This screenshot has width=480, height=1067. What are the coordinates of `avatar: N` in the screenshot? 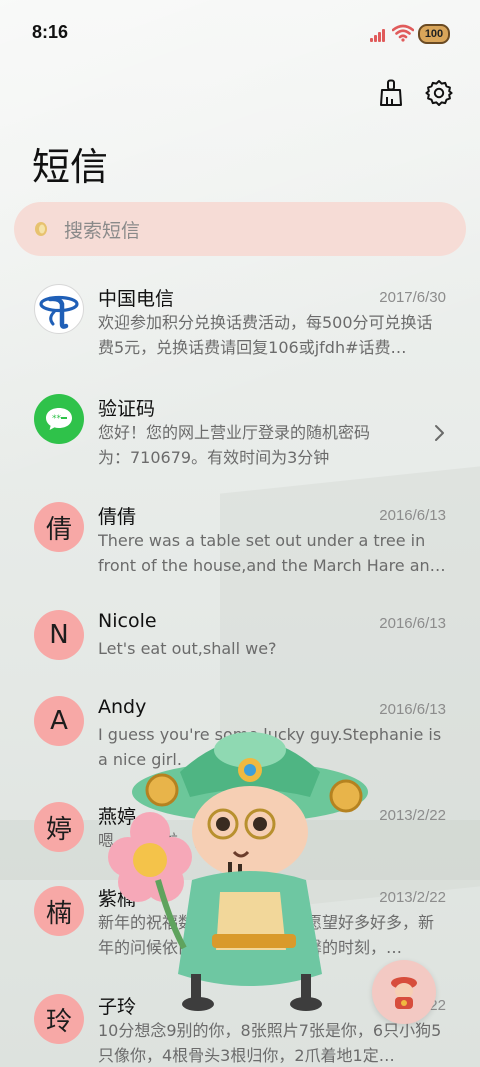 It's located at (59, 635).